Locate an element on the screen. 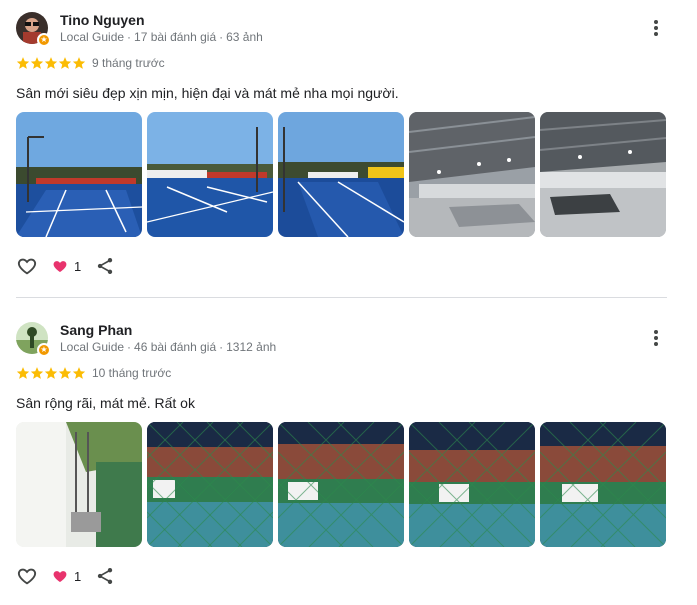  review-text: Sân rộng rãi, mát mẻ. Rất ok is located at coordinates (105, 403).